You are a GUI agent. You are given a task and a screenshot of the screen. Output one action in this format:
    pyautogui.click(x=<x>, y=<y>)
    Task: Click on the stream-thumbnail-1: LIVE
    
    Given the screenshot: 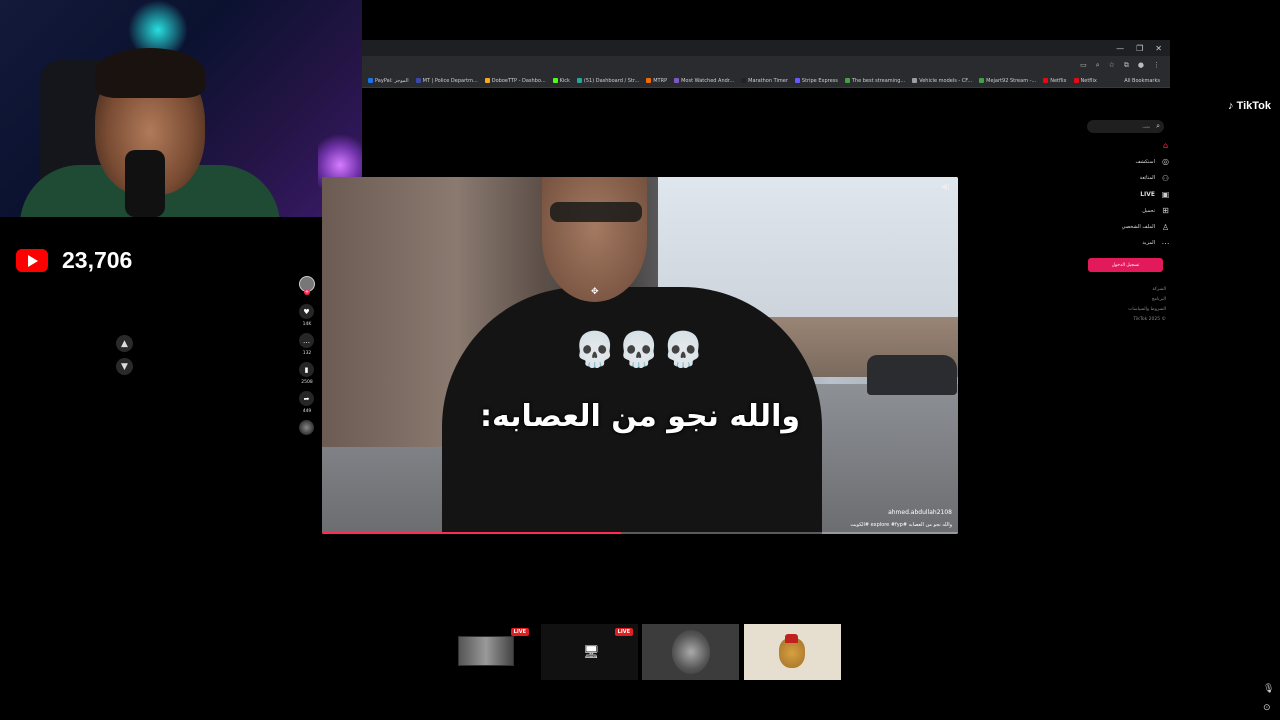 What is the action you would take?
    pyautogui.click(x=490, y=652)
    